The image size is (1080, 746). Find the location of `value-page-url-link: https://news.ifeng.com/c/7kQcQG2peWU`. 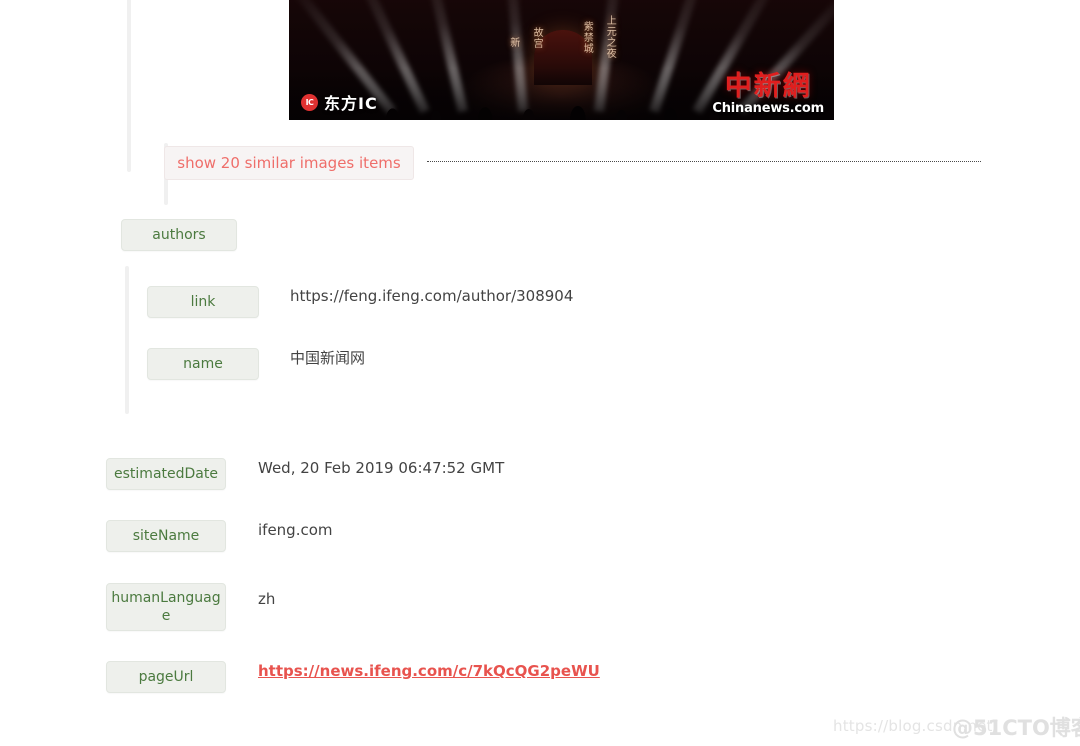

value-page-url-link: https://news.ifeng.com/c/7kQcQG2peWU is located at coordinates (429, 671).